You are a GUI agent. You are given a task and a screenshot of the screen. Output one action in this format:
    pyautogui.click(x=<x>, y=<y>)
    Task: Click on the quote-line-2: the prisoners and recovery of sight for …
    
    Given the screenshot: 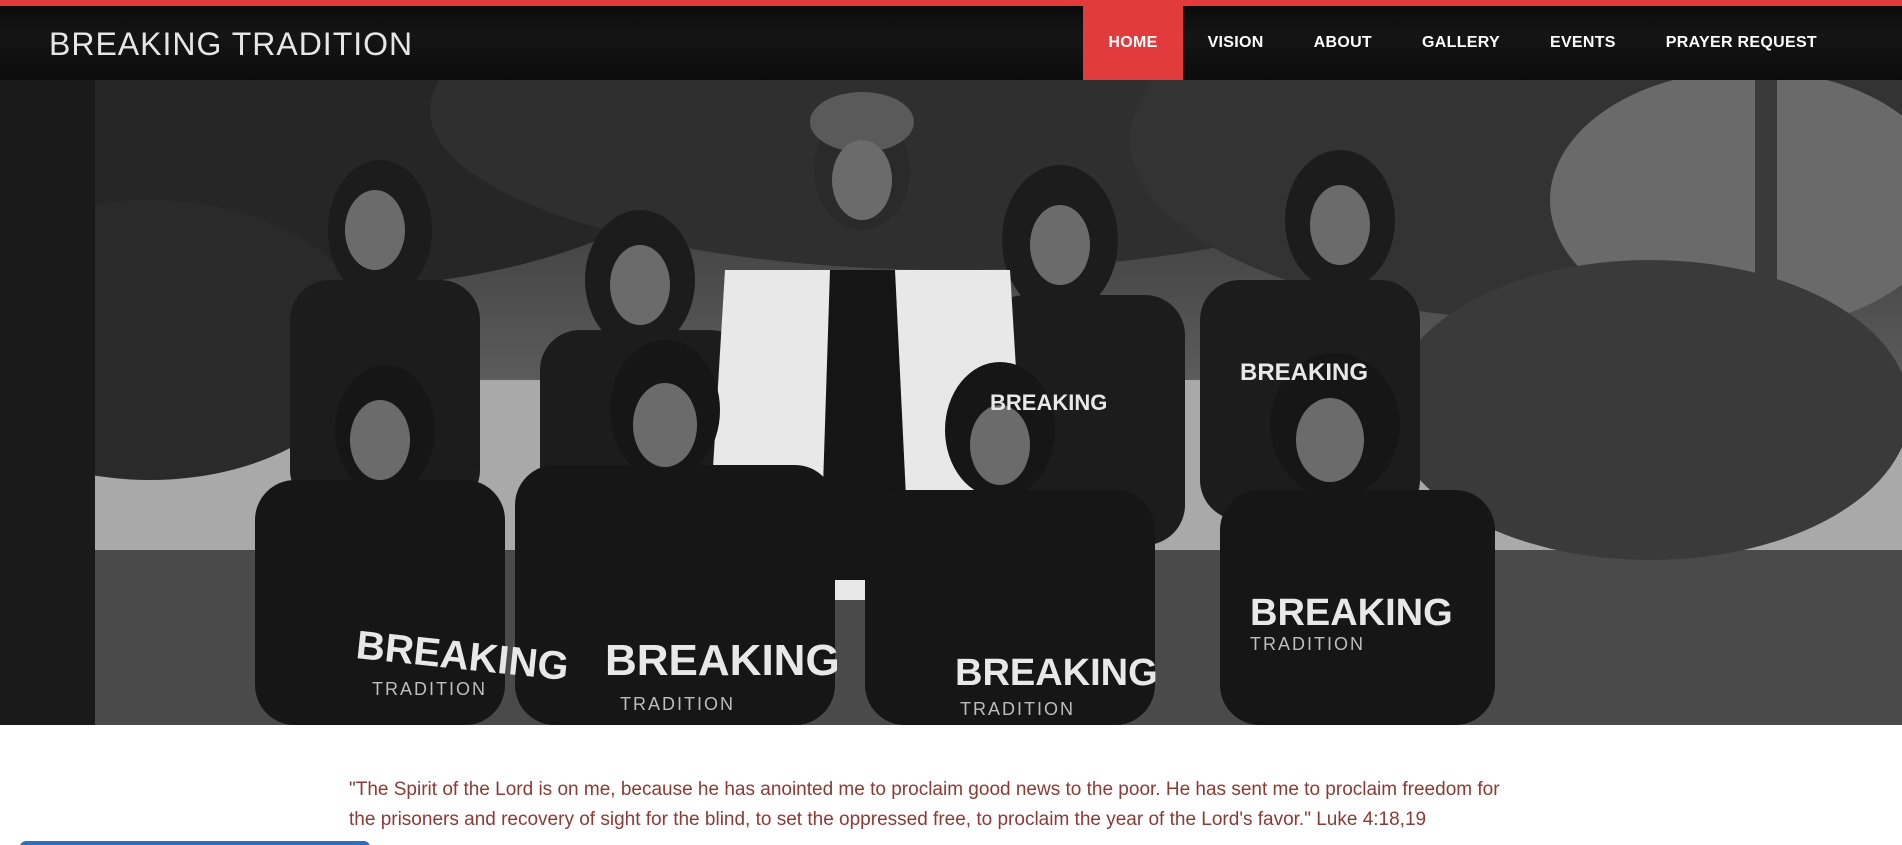 What is the action you would take?
    pyautogui.click(x=888, y=819)
    